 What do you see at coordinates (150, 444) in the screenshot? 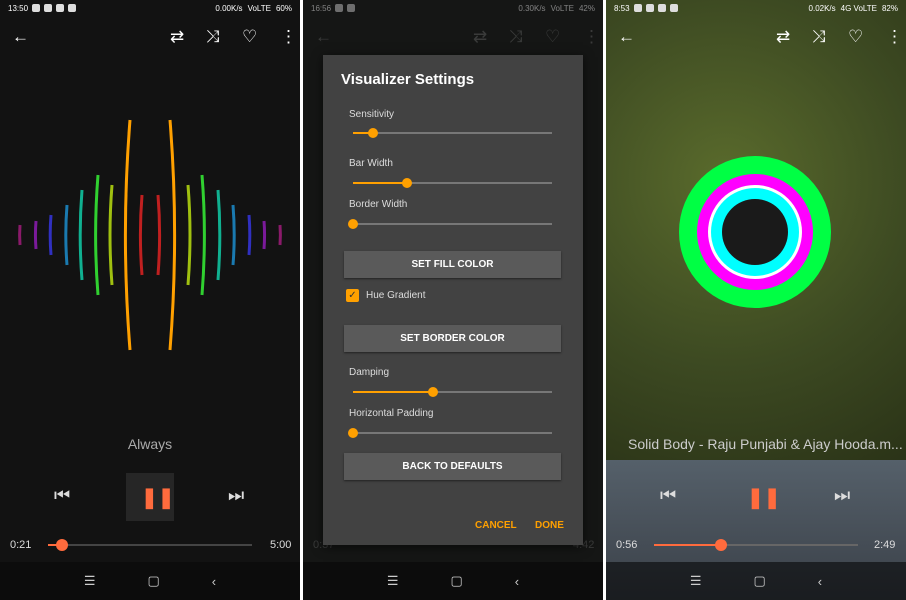
I see `track-title: Always` at bounding box center [150, 444].